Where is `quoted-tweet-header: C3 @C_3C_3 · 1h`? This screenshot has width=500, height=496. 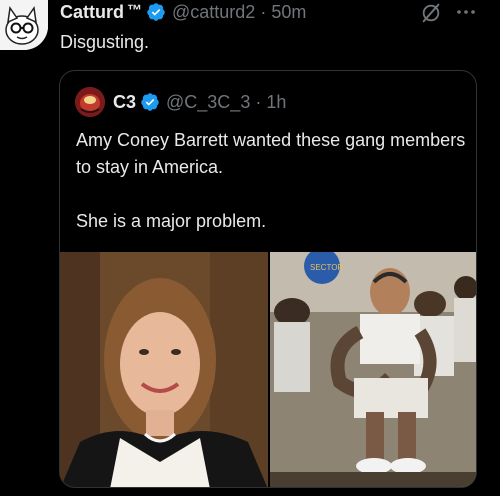 quoted-tweet-header: C3 @C_3C_3 · 1h is located at coordinates (180, 102).